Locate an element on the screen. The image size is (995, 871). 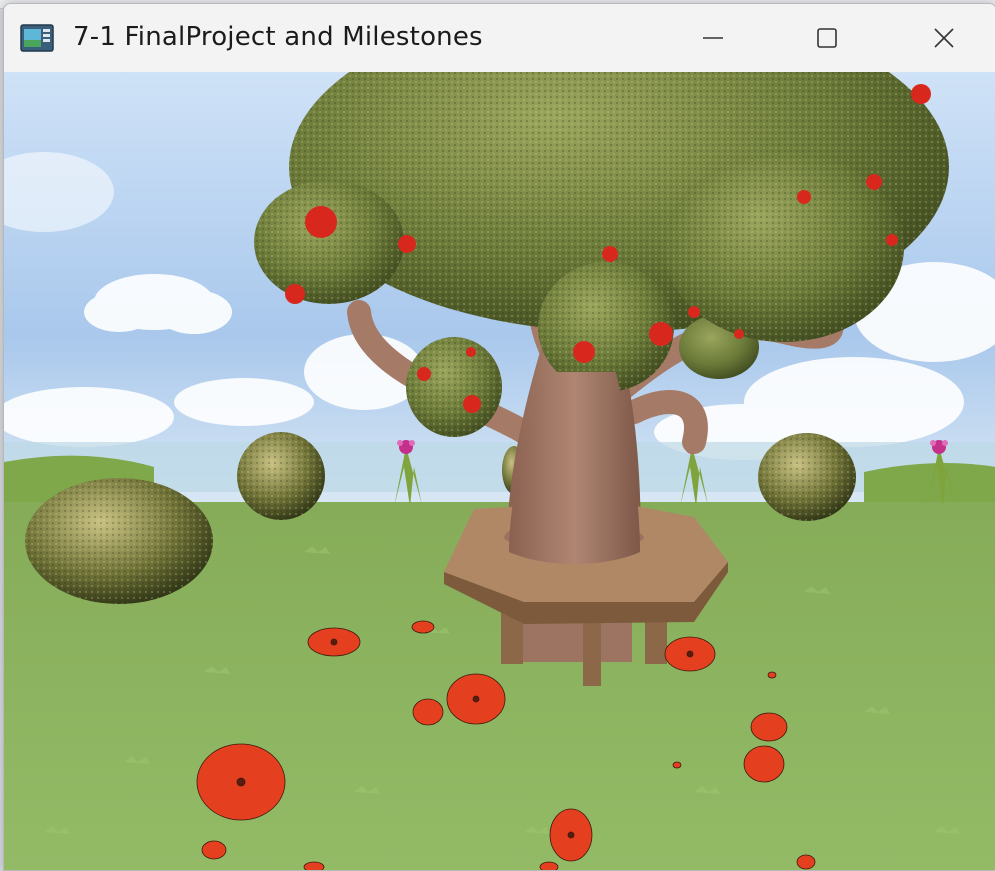
maximize-icon is located at coordinates (827, 38).